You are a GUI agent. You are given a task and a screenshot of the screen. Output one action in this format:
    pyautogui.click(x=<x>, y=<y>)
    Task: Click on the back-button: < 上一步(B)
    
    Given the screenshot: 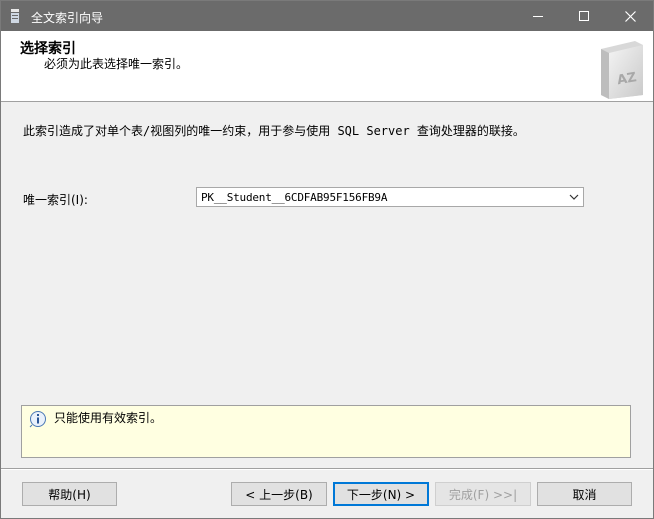 What is the action you would take?
    pyautogui.click(x=279, y=494)
    